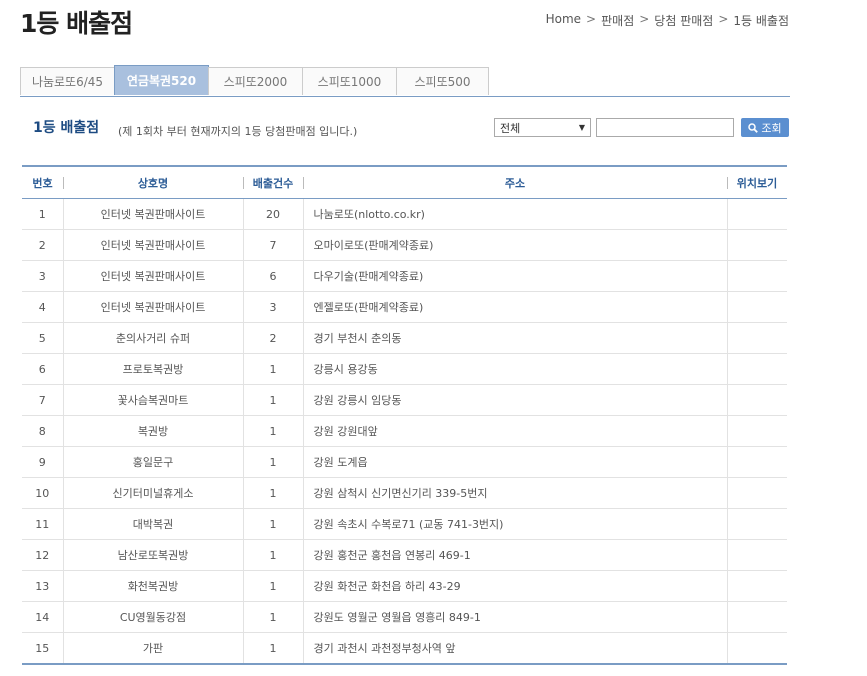 This screenshot has height=676, width=867. I want to click on row-number: 15, so click(42, 648).